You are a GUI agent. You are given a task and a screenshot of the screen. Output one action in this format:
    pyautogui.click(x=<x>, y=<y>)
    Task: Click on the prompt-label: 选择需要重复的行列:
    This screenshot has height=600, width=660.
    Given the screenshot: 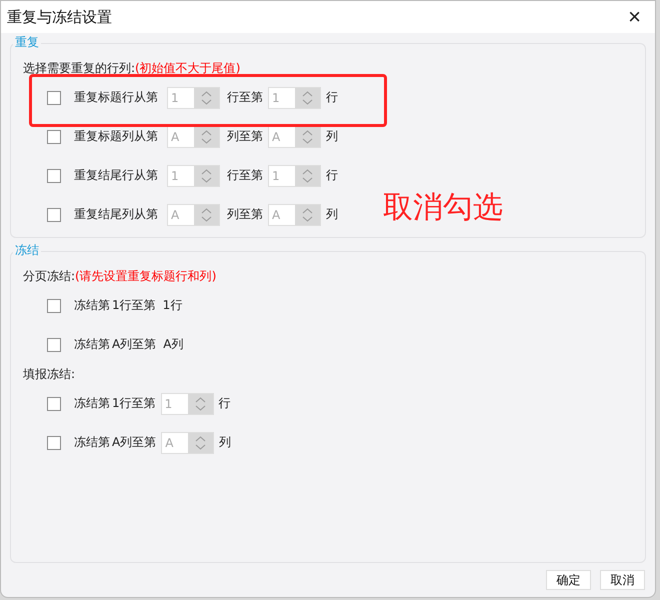 What is the action you would take?
    pyautogui.click(x=79, y=68)
    